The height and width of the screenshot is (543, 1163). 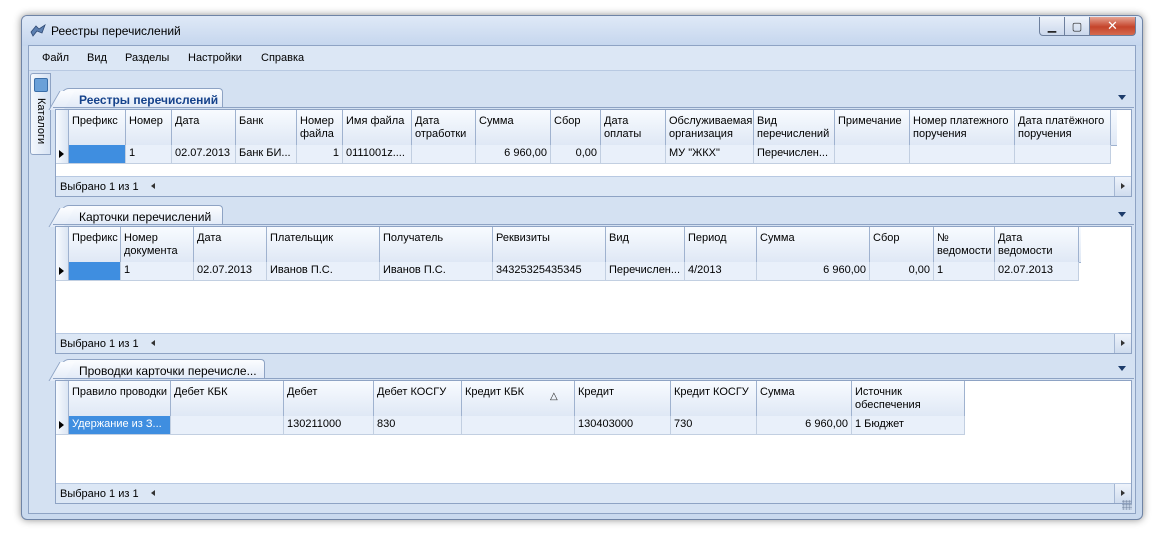 I want to click on col-header: Период, so click(x=721, y=244).